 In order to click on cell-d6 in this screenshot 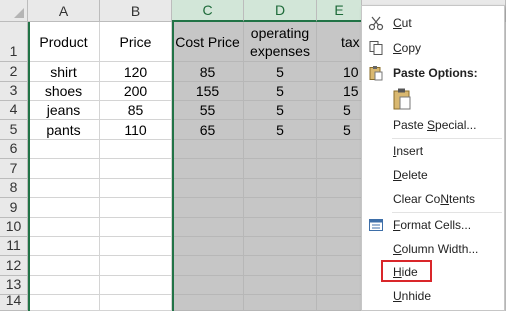, I will do `click(280, 149)`.